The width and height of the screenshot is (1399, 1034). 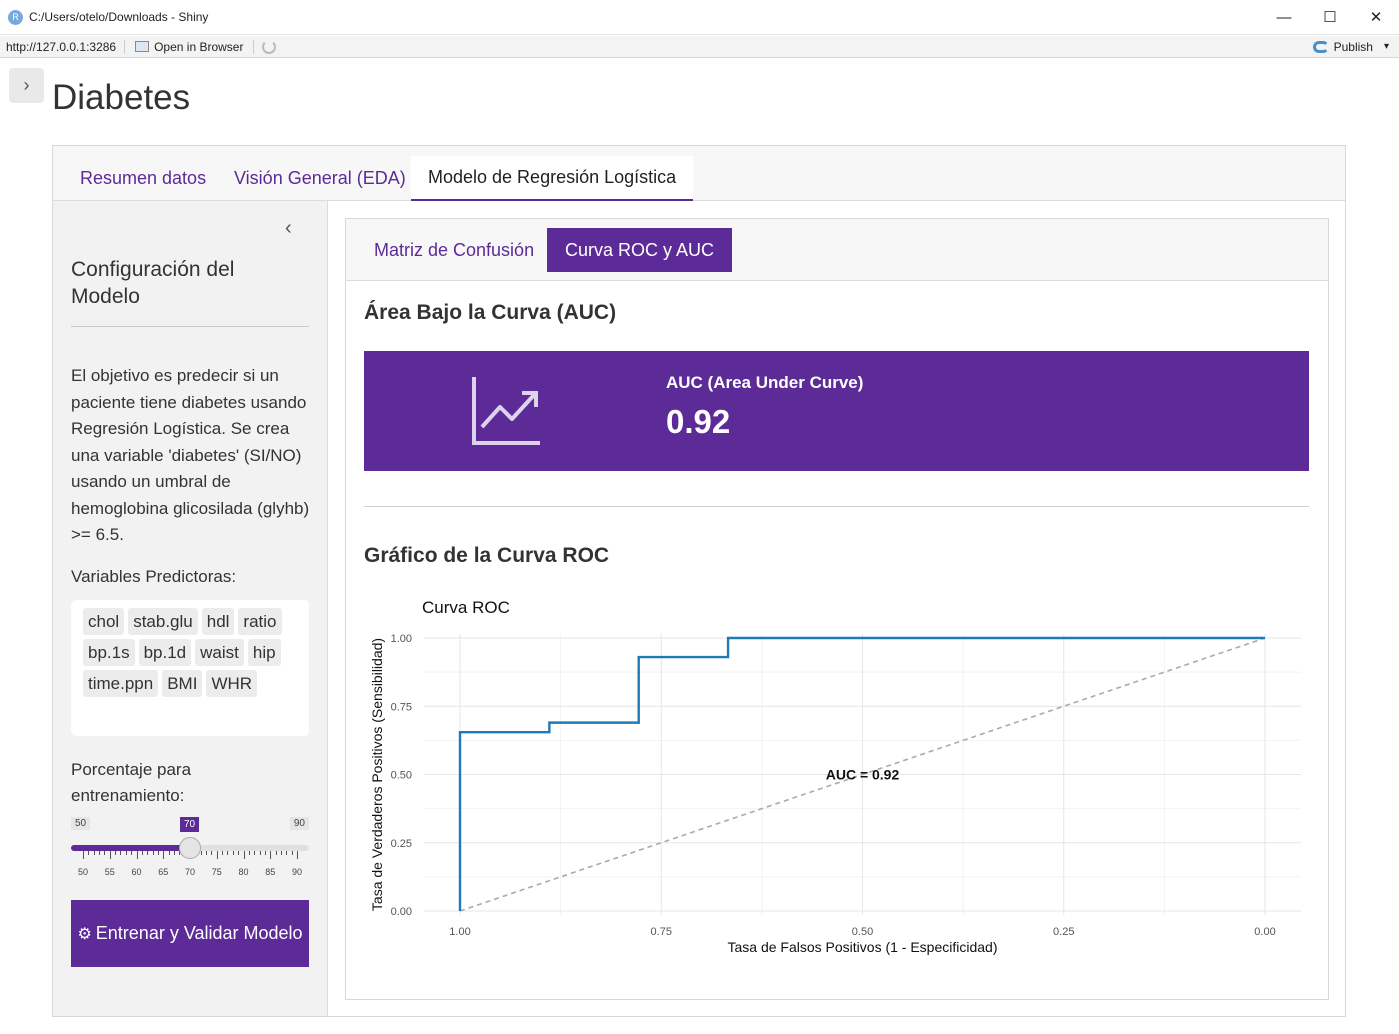 What do you see at coordinates (63, 46) in the screenshot?
I see `url-label: http://127.0.0.1:3286` at bounding box center [63, 46].